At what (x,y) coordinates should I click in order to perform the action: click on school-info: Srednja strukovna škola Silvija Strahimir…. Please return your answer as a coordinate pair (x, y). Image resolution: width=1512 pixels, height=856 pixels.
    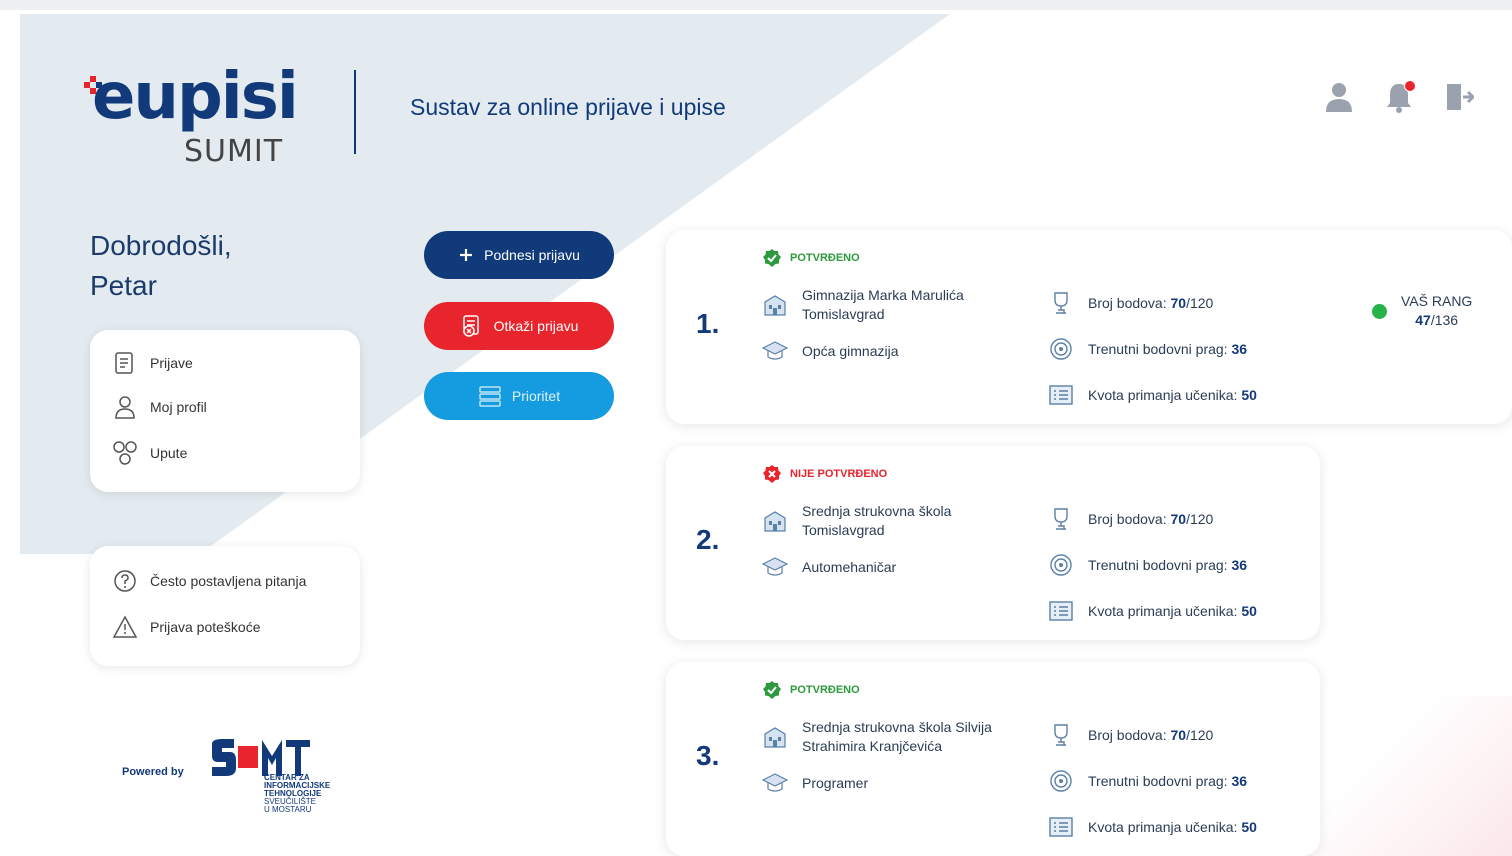
    Looking at the image, I should click on (887, 737).